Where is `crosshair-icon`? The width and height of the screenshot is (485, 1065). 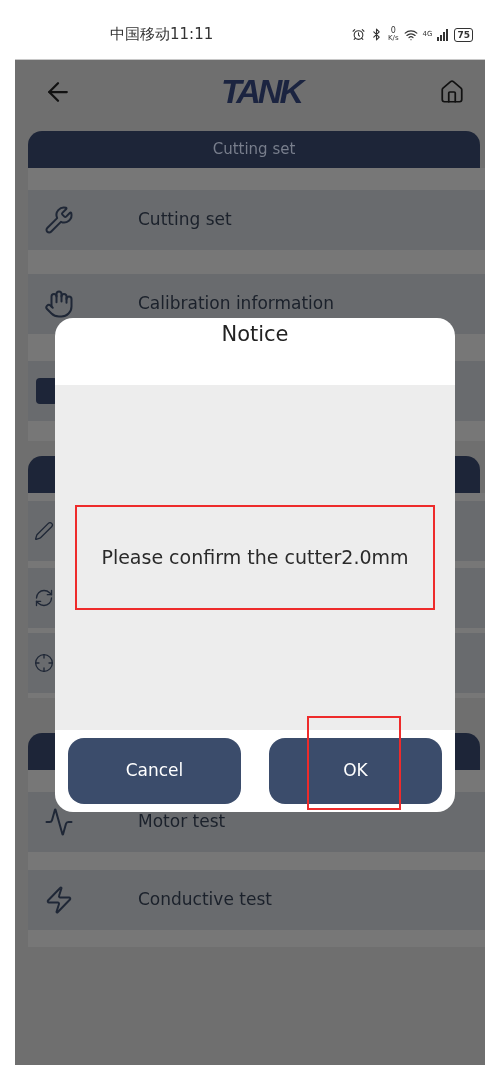 crosshair-icon is located at coordinates (44, 663).